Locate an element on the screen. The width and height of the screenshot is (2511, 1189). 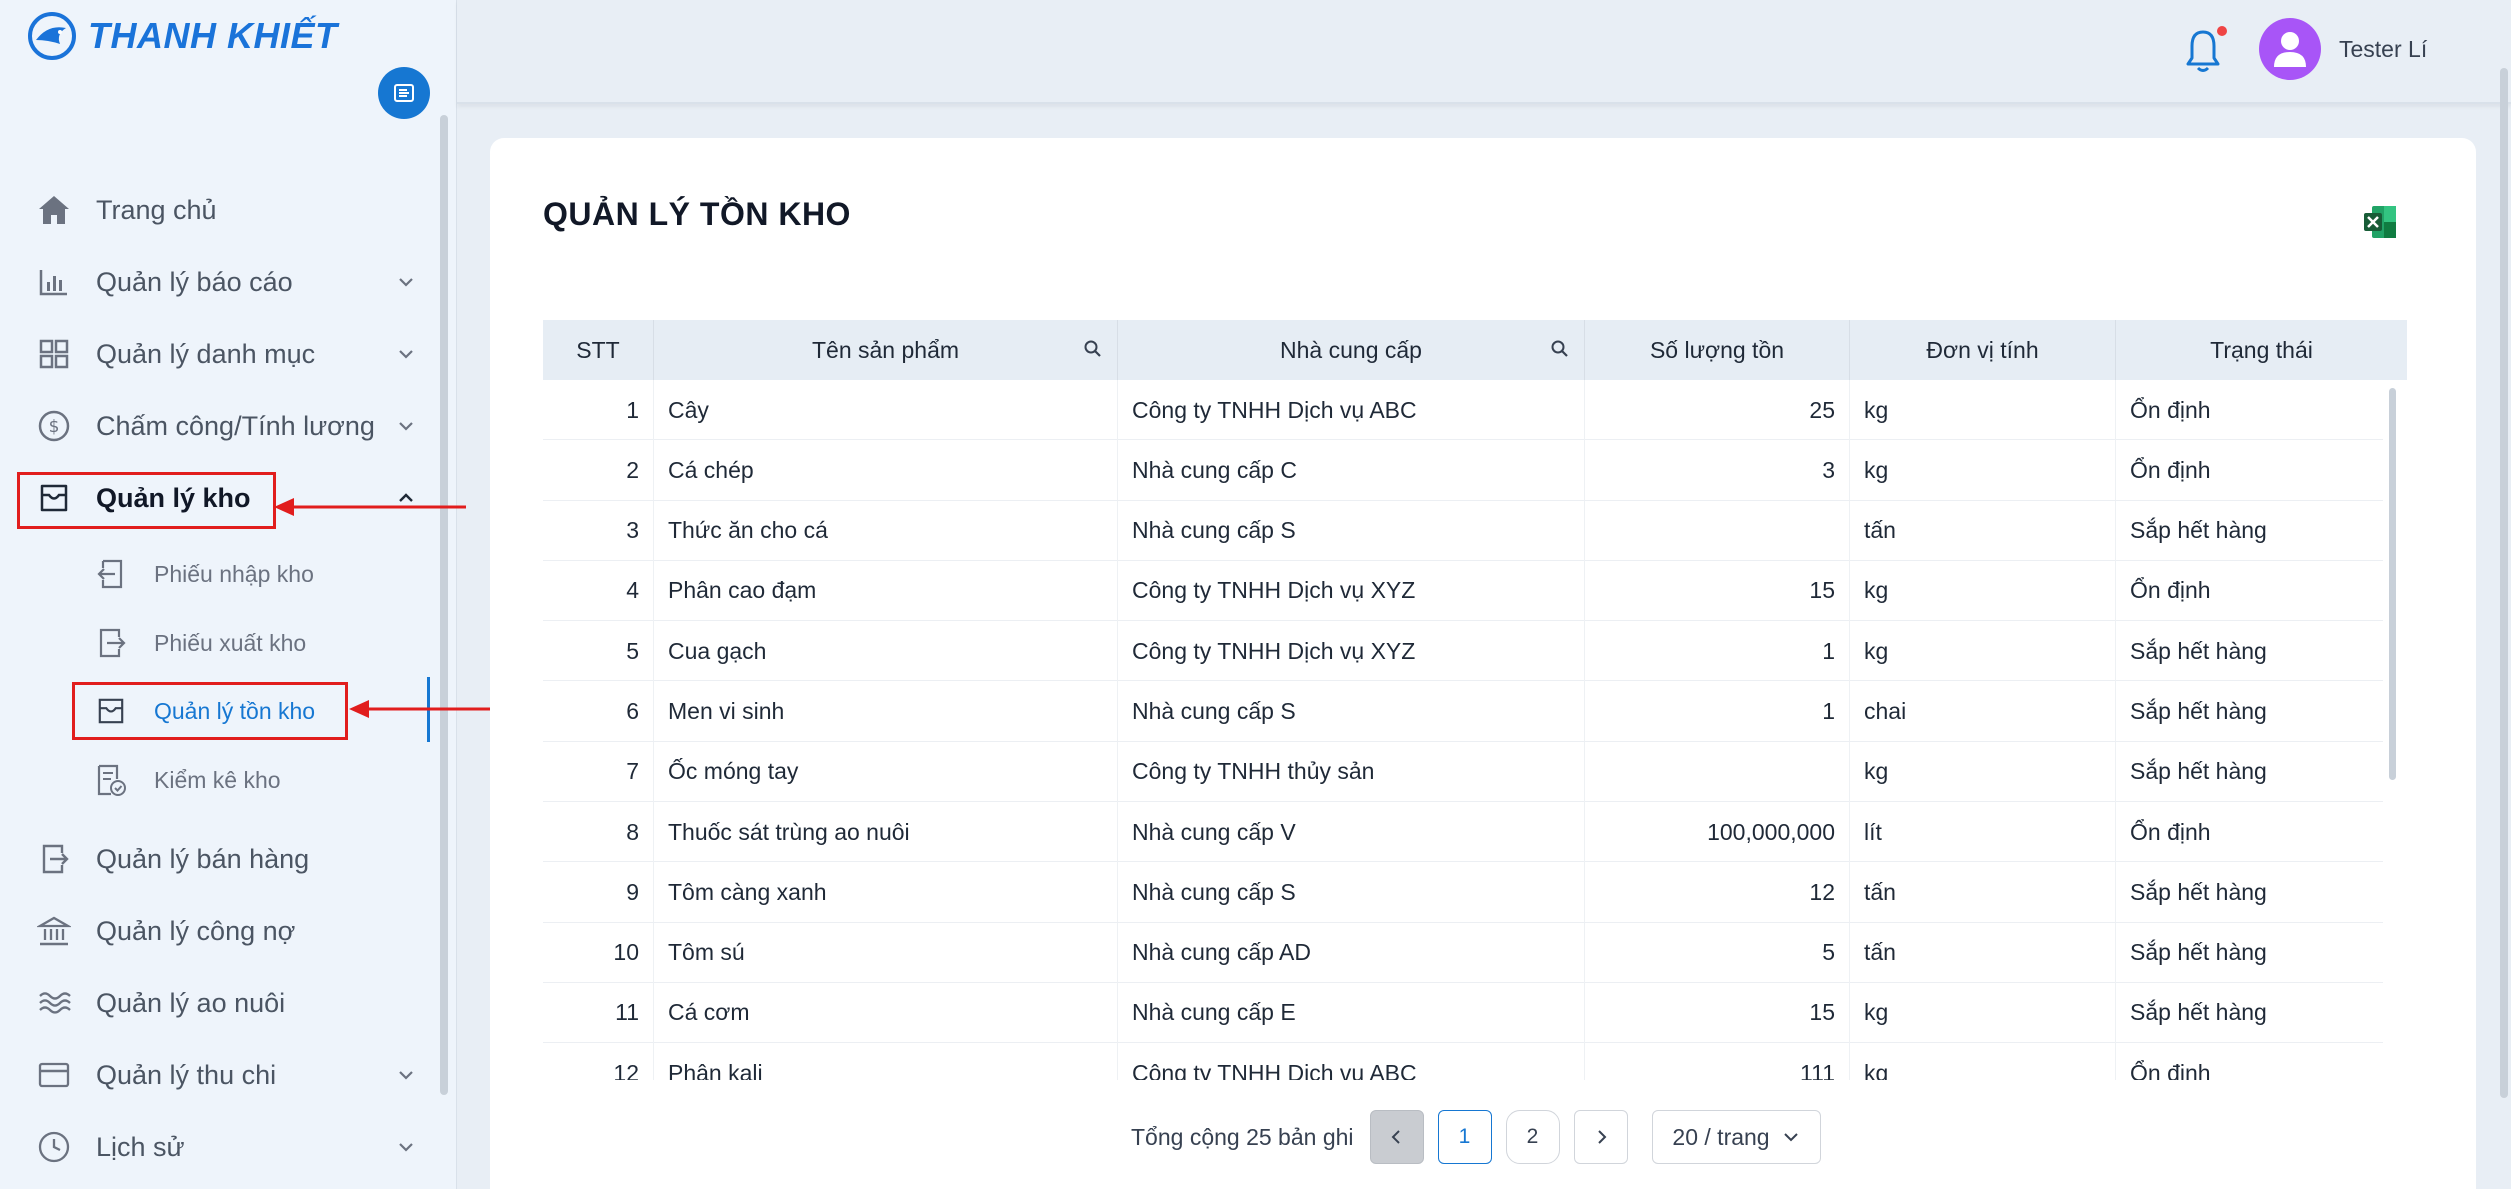
main-scrollbar is located at coordinates (2504, 583).